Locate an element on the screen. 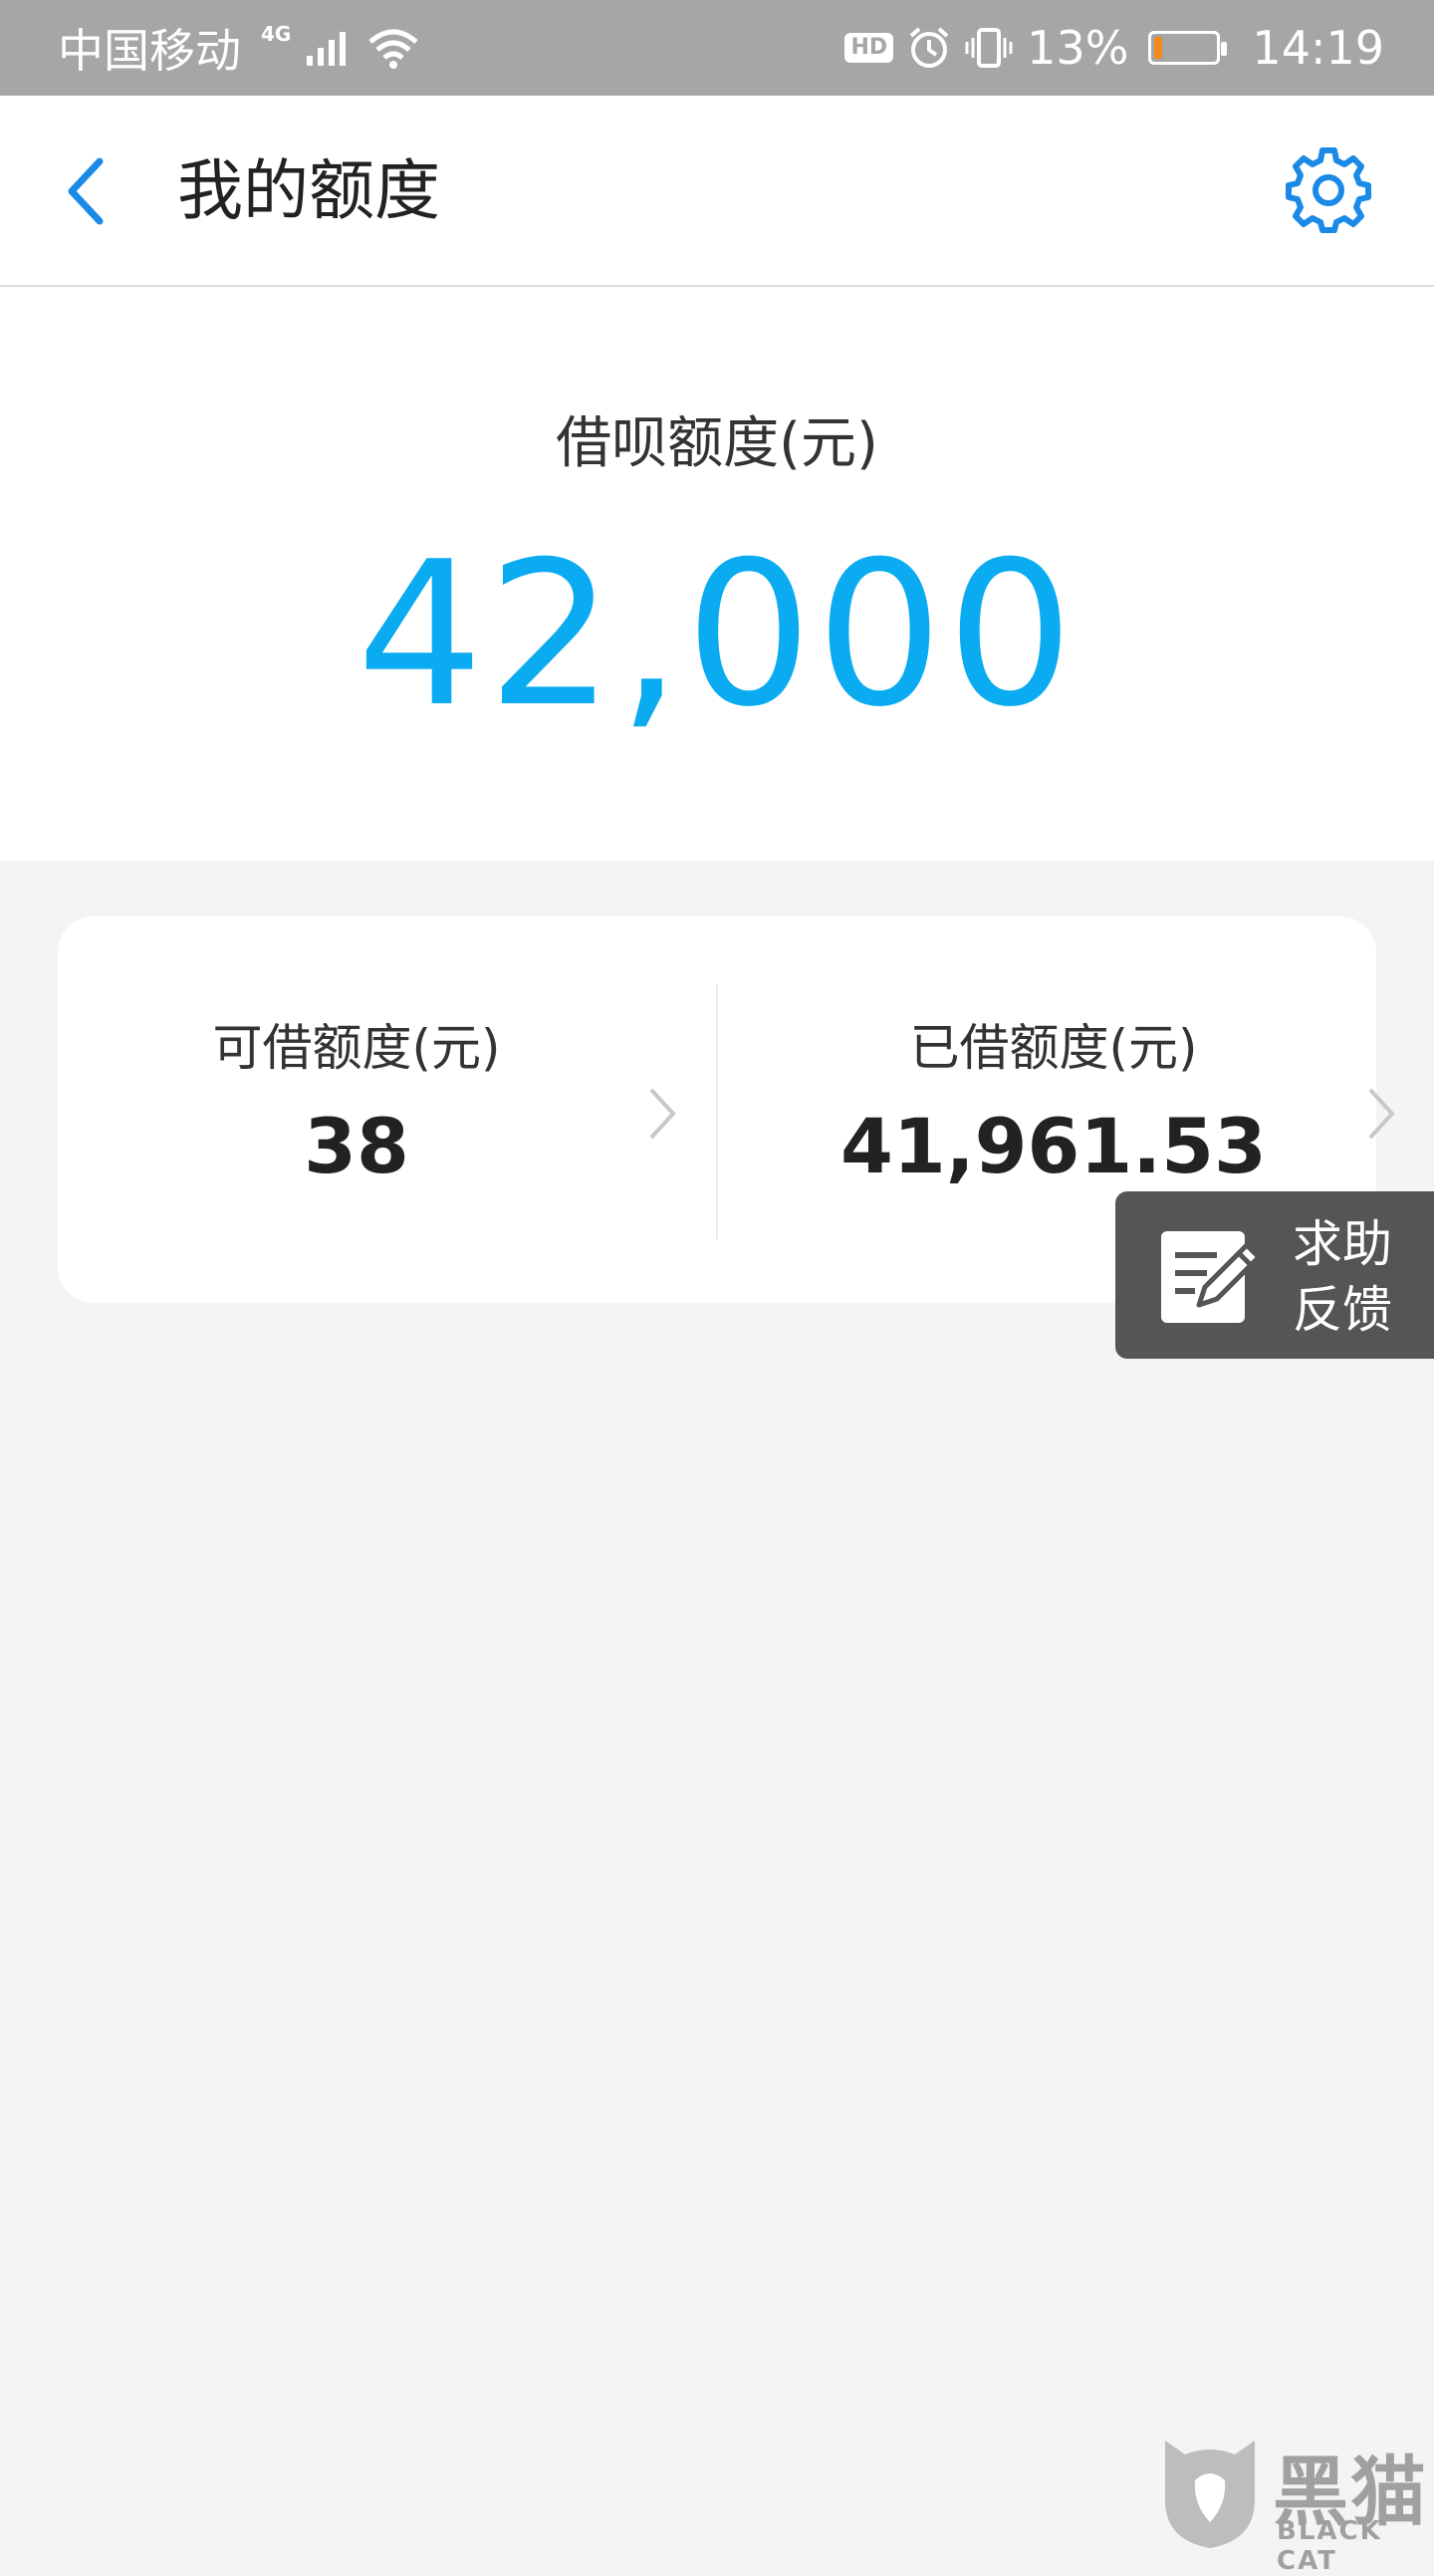 This screenshot has height=2576, width=1434. borrowed-credit-label: 已借额度(元) is located at coordinates (1053, 1048).